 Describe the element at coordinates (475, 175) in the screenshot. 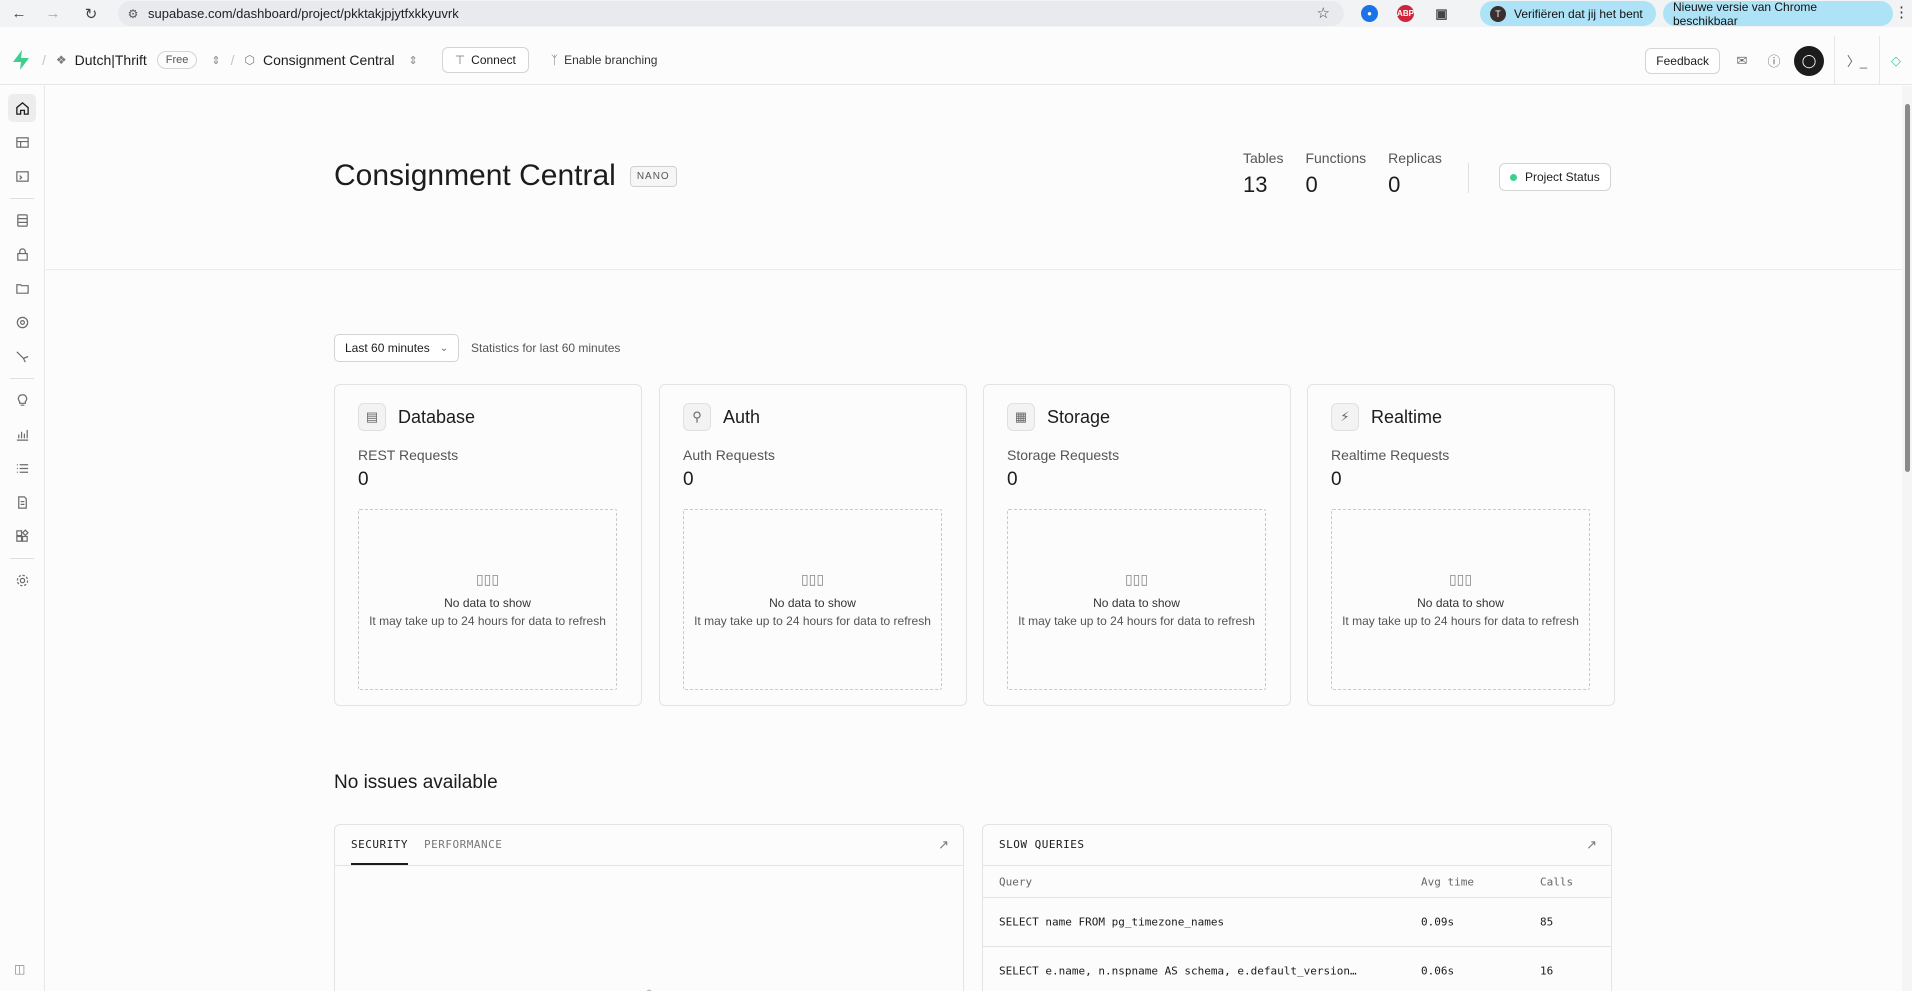

I see `project-title: Consignment Central` at that location.